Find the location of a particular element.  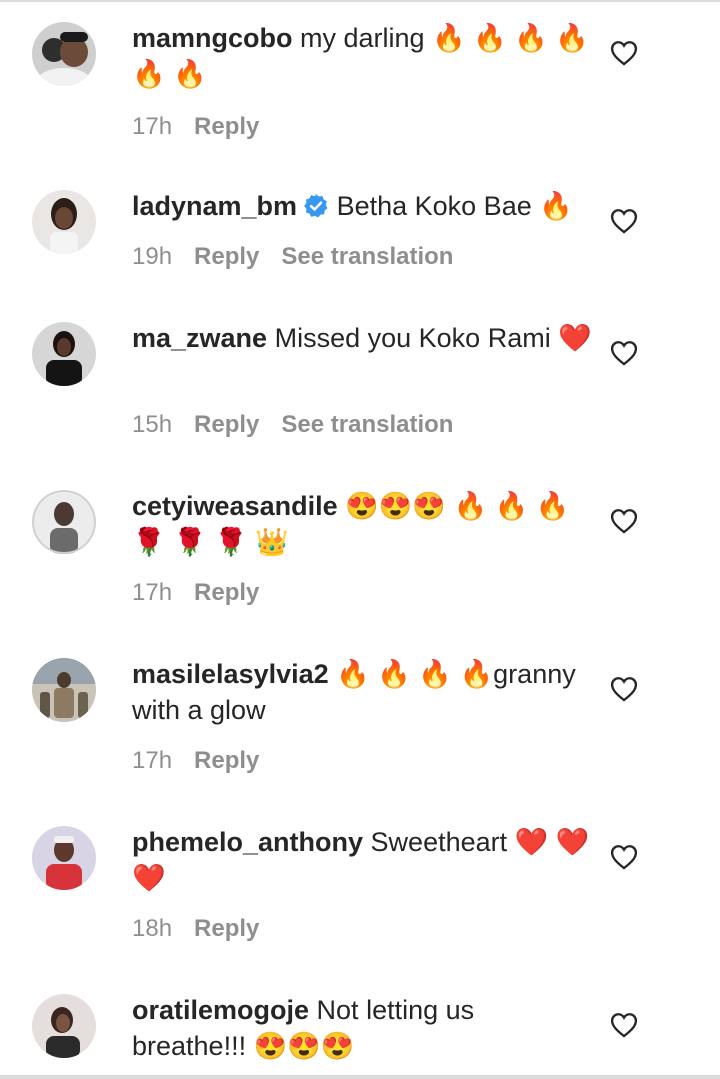

comment-body: mamngcobo my darling 🔥 🔥 🔥 🔥 🔥 🔥 is located at coordinates (362, 56).